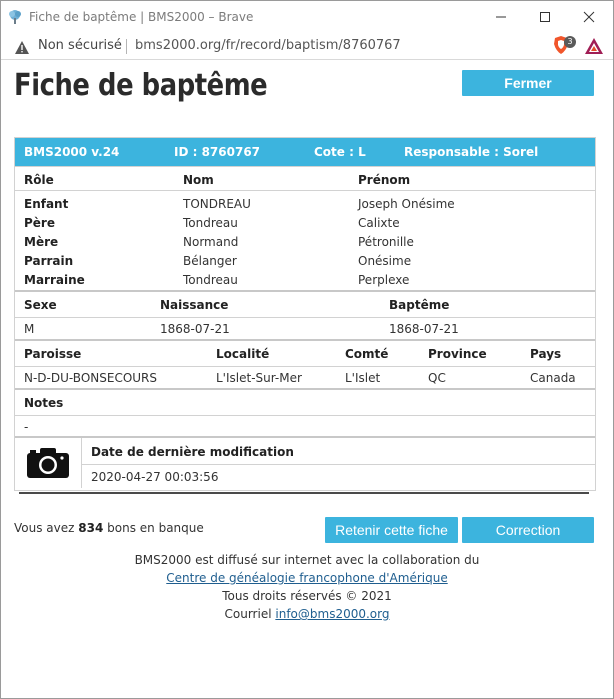 This screenshot has width=614, height=699. Describe the element at coordinates (307, 596) in the screenshot. I see `footer-rights: Tous droits réservés © 2021` at that location.